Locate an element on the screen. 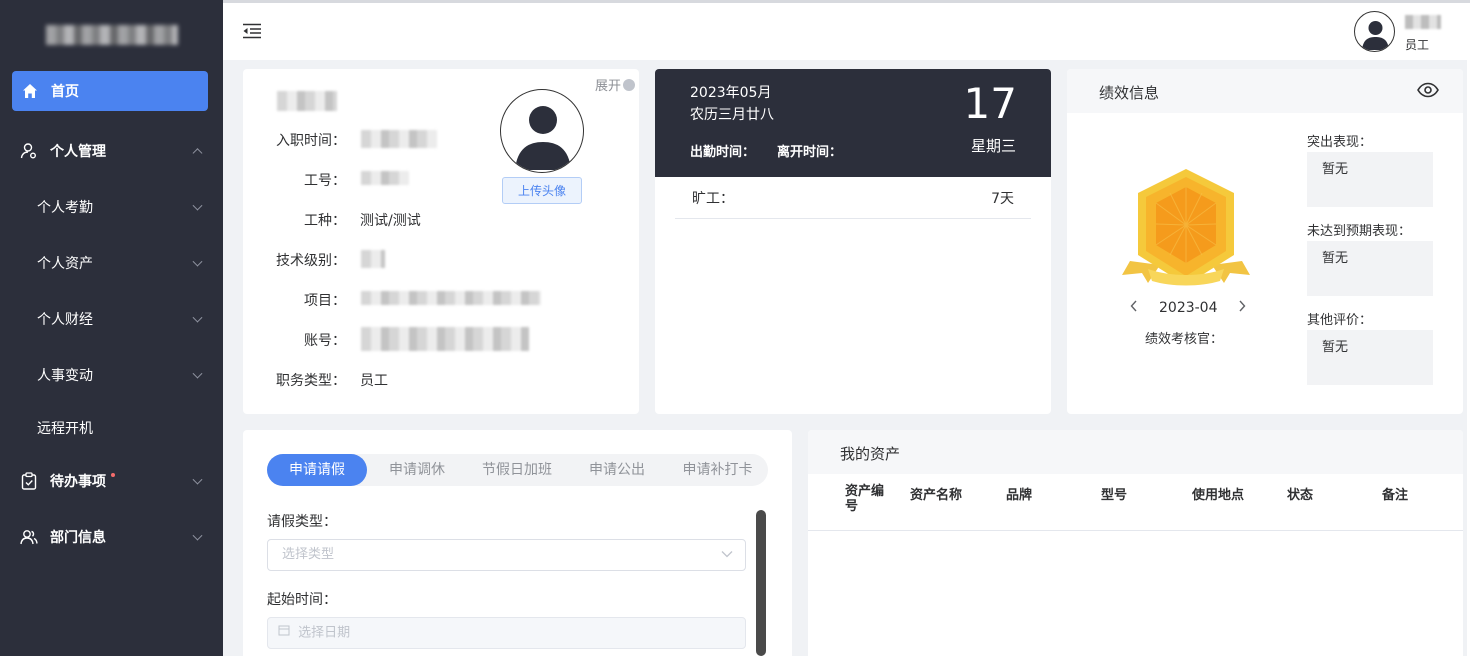 The height and width of the screenshot is (656, 1470). upload-avatar-button: 上传头像 is located at coordinates (542, 190).